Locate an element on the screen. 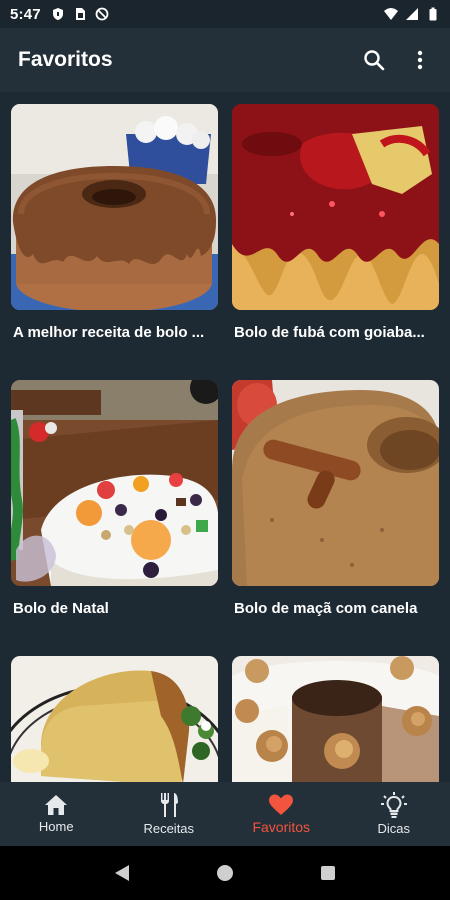 The width and height of the screenshot is (450, 900). signal-icon is located at coordinates (412, 14).